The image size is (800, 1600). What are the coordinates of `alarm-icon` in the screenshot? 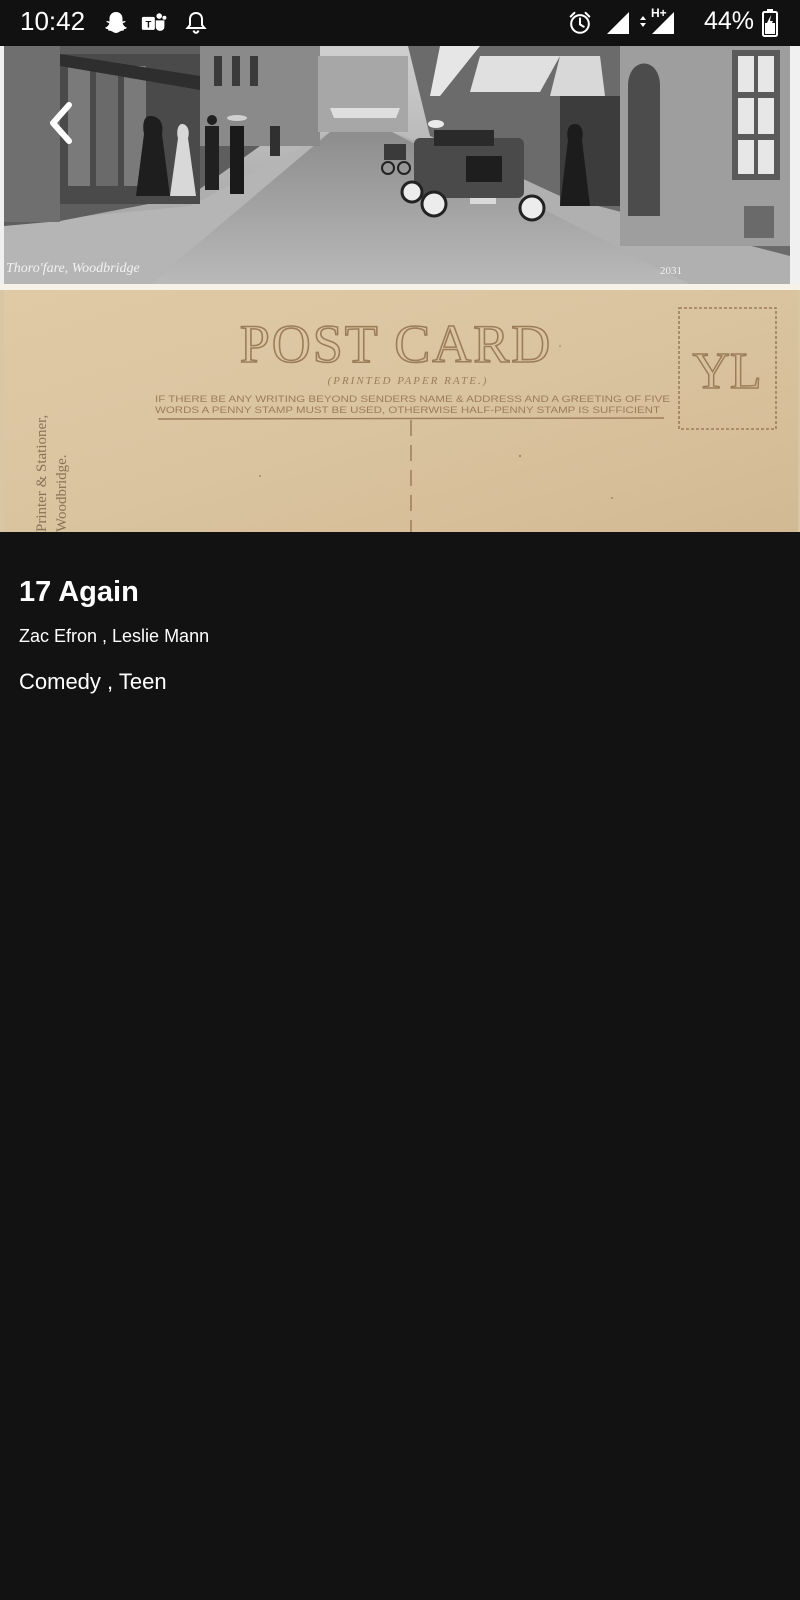 It's located at (580, 22).